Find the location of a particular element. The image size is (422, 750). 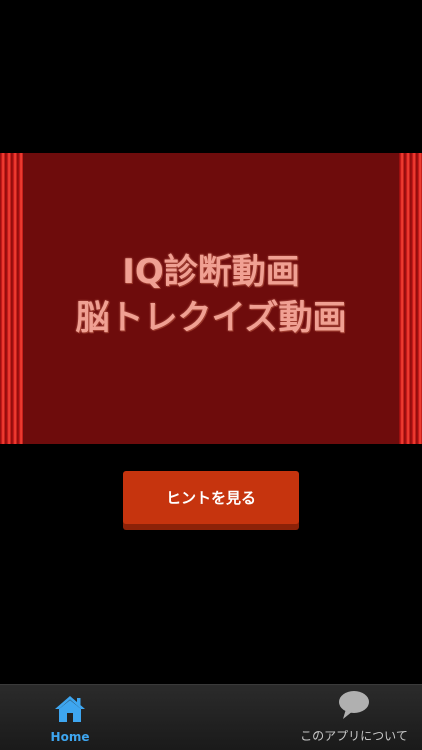

show-hint-button: ヒントを見る is located at coordinates (211, 497).